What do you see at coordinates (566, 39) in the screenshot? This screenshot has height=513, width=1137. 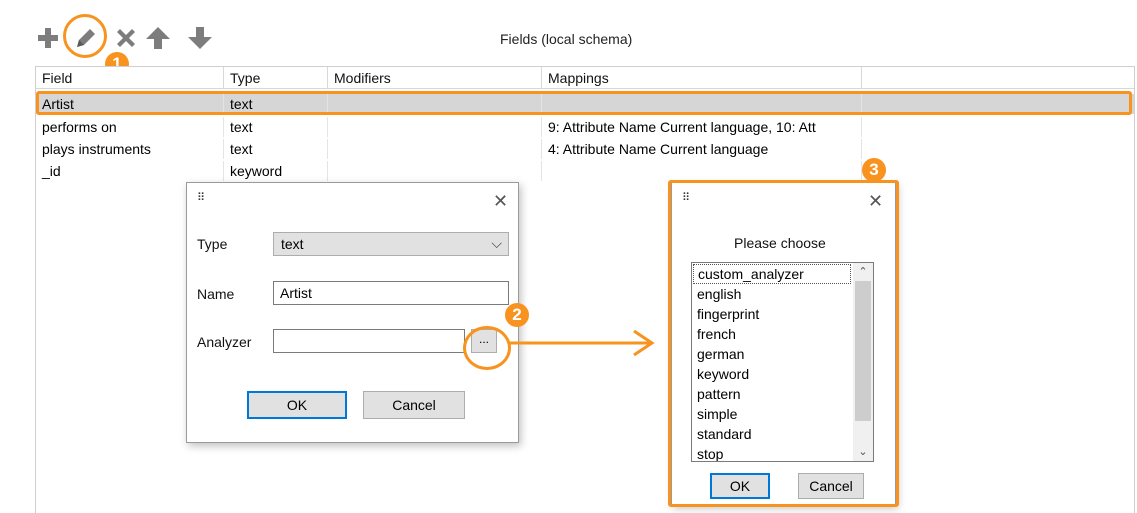 I see `panel-title: Fields (local schema)` at bounding box center [566, 39].